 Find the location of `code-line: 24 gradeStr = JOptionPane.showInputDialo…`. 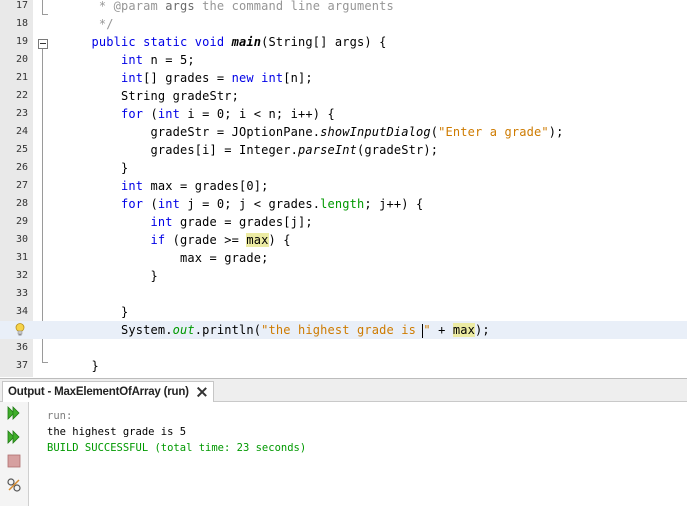

code-line: 24 gradeStr = JOptionPane.showInputDialo… is located at coordinates (343, 132).